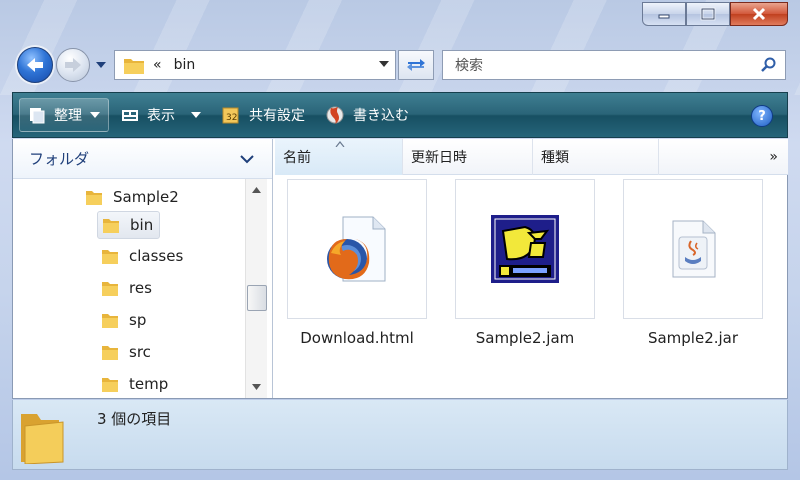 The image size is (800, 480). Describe the element at coordinates (149, 384) in the screenshot. I see `tree-item-label: temp` at that location.